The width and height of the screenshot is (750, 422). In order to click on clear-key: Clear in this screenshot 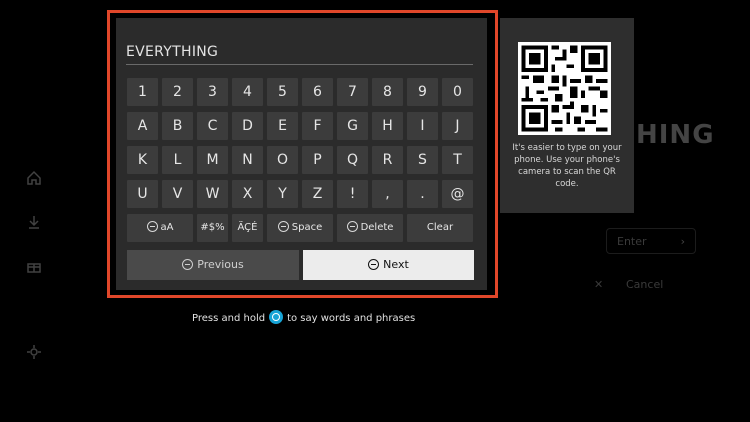, I will do `click(440, 228)`.